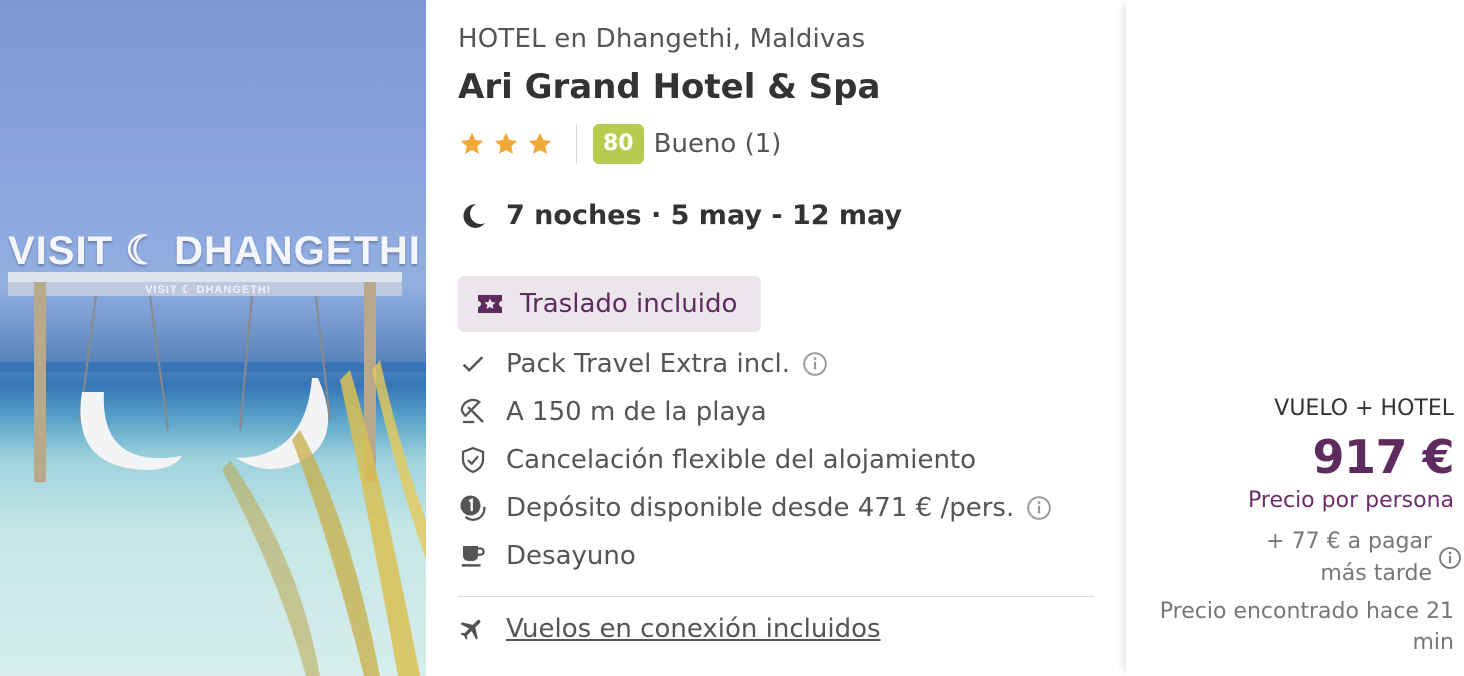 This screenshot has width=1464, height=676. I want to click on extra-payment-text: + 77 € a pagar más tarde, so click(1349, 557).